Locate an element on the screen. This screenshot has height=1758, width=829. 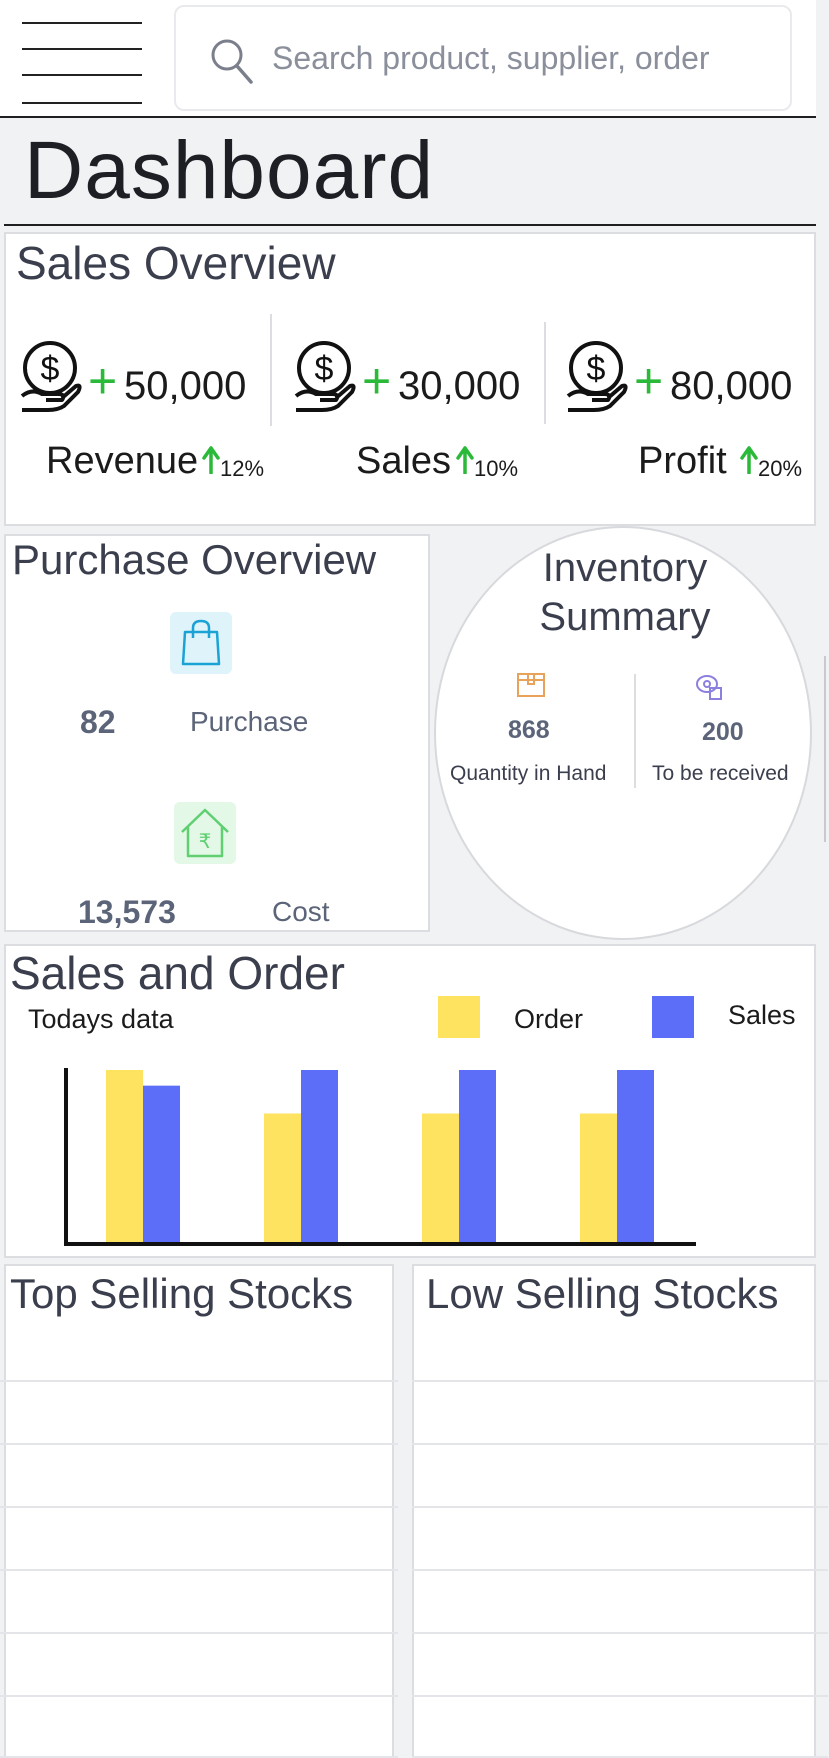
menu-icon is located at coordinates (82, 63).